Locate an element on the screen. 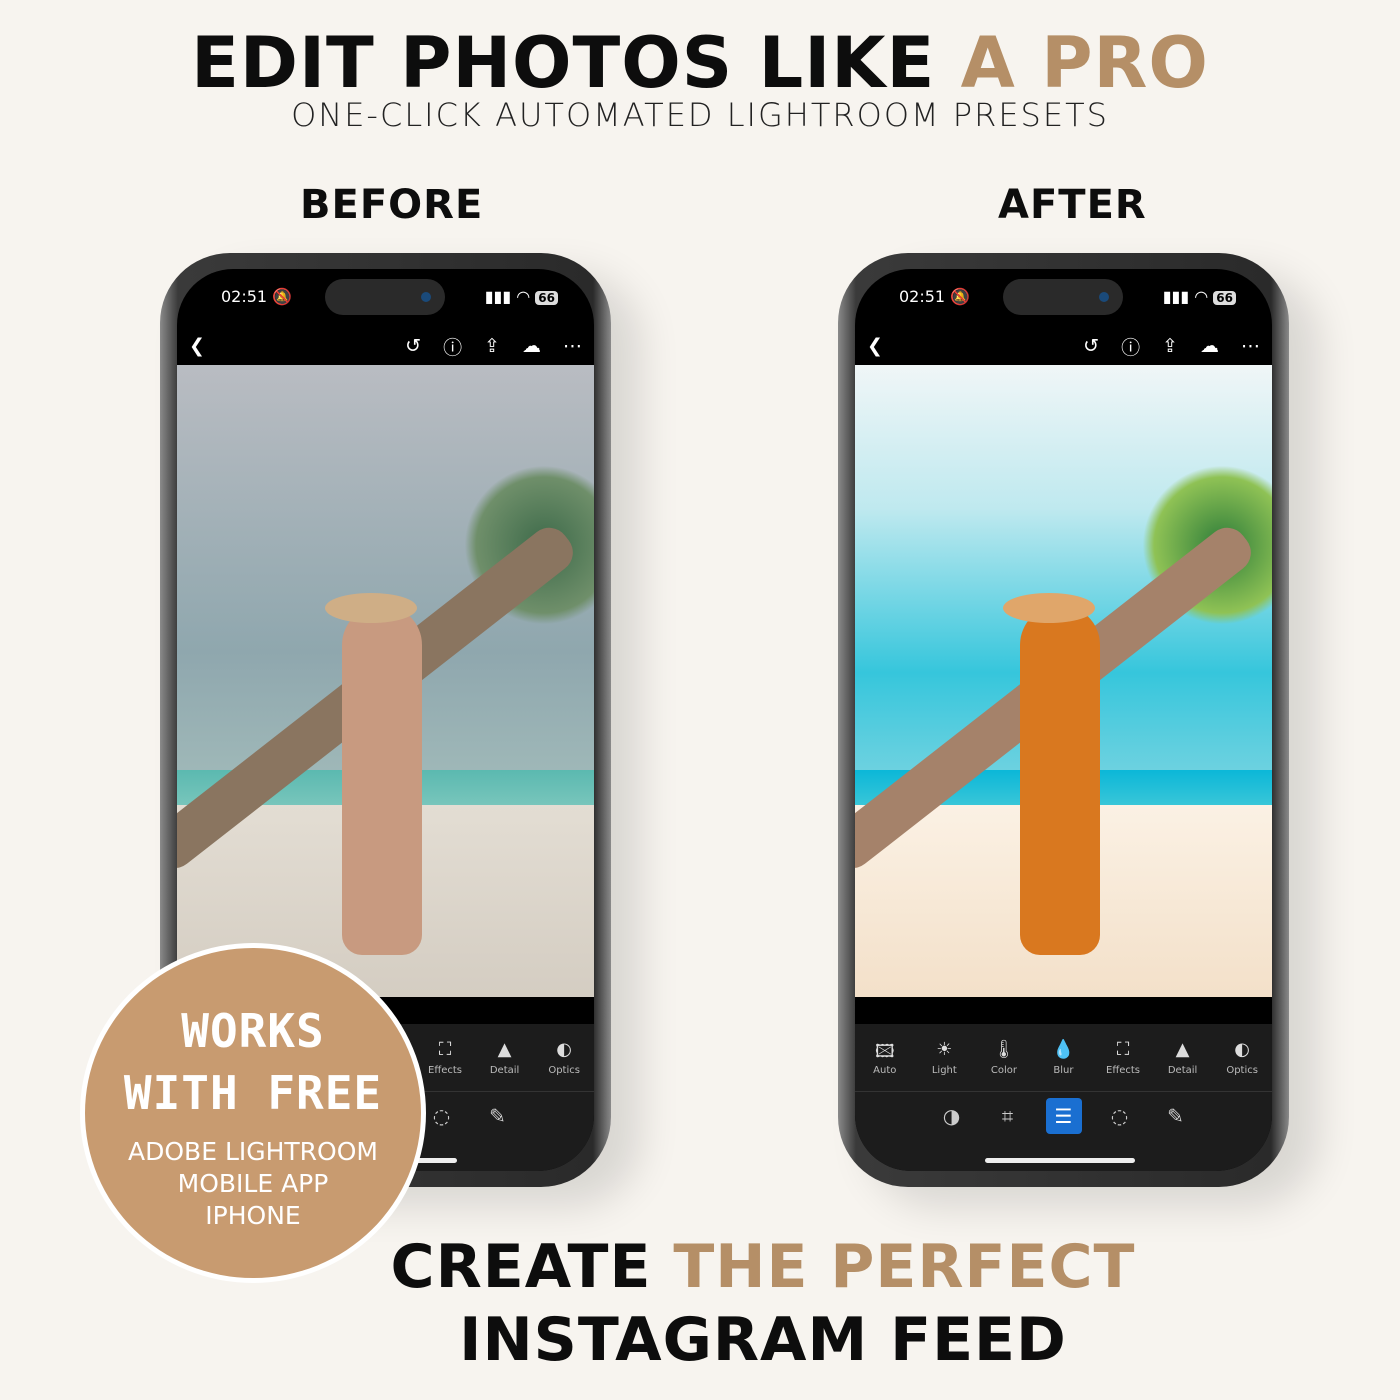 The height and width of the screenshot is (1400, 1400). before-photo is located at coordinates (385, 681).